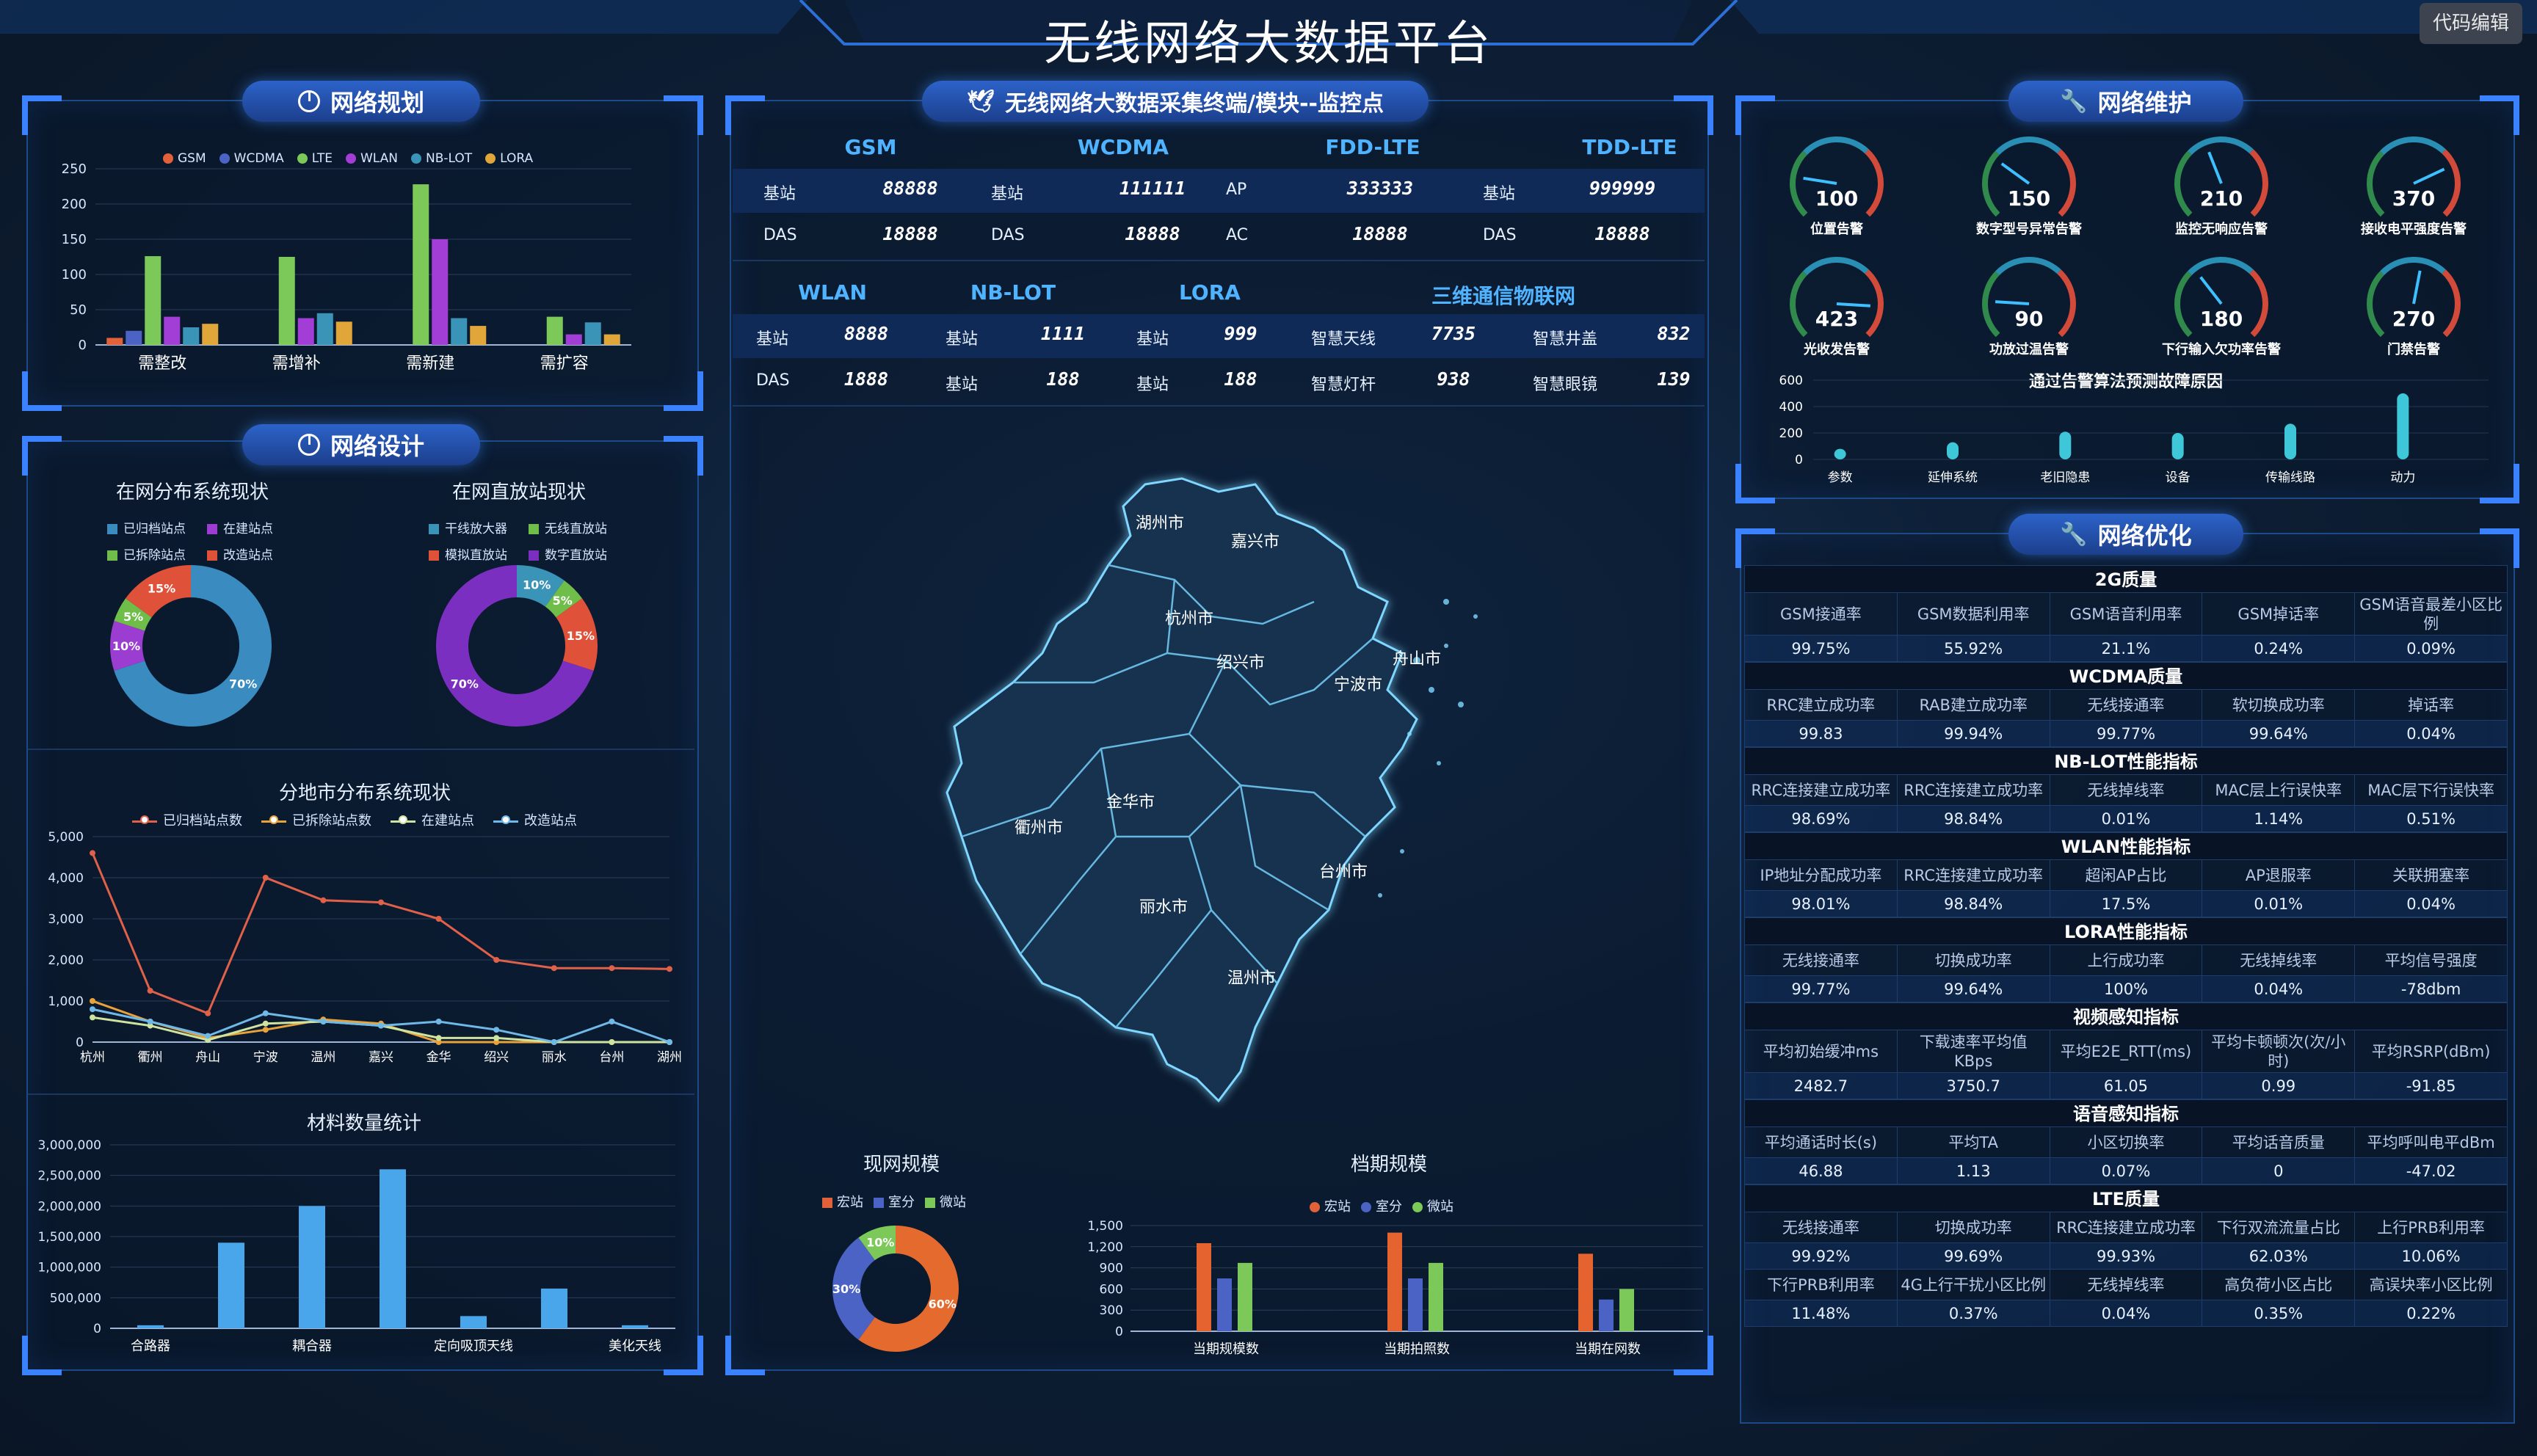 This screenshot has width=2537, height=1456. I want to click on gauge-label: 数字型号异常告警, so click(2029, 230).